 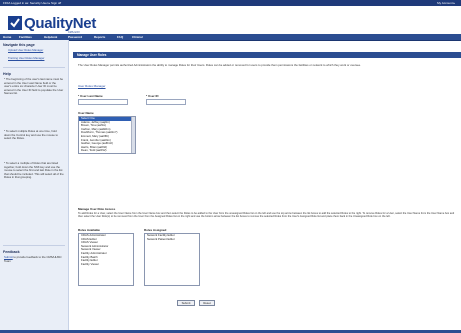 I want to click on role-option: Facility Viewer, so click(x=106, y=264).